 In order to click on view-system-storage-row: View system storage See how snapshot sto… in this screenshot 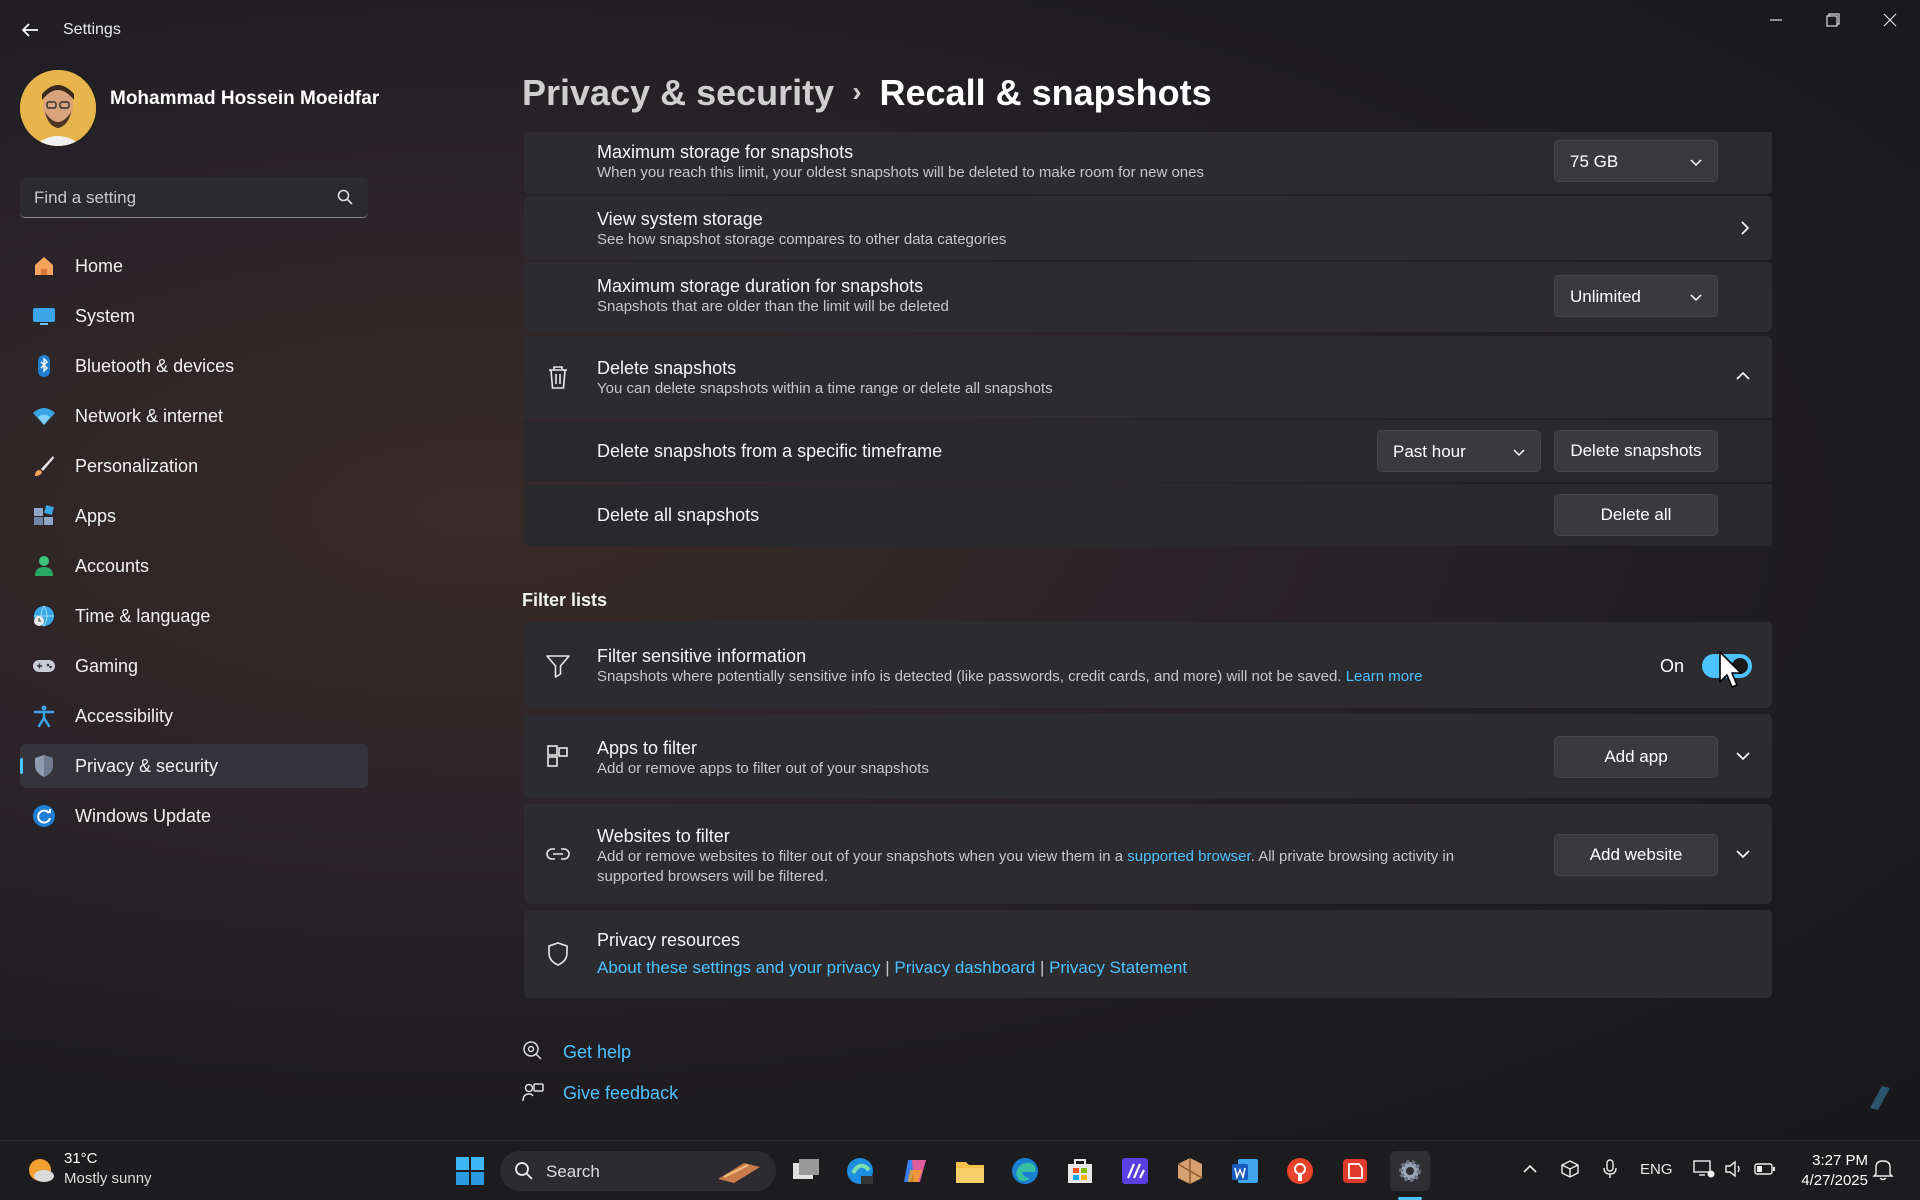, I will do `click(1148, 228)`.